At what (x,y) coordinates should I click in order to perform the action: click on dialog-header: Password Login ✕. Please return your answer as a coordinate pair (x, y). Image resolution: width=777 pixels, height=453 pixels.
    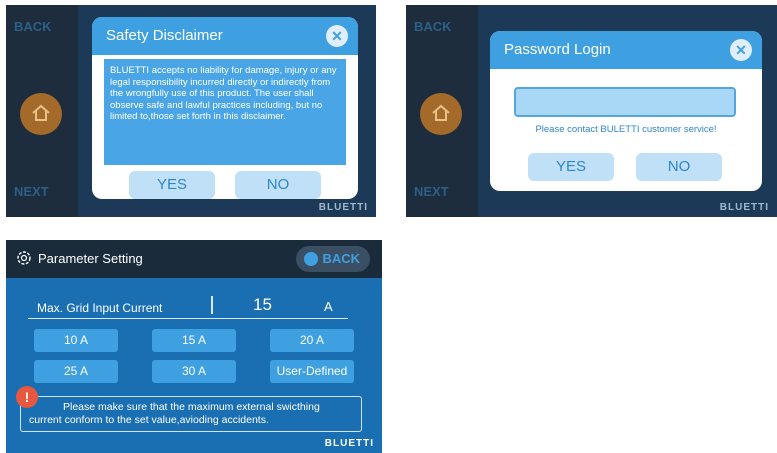
    Looking at the image, I should click on (626, 50).